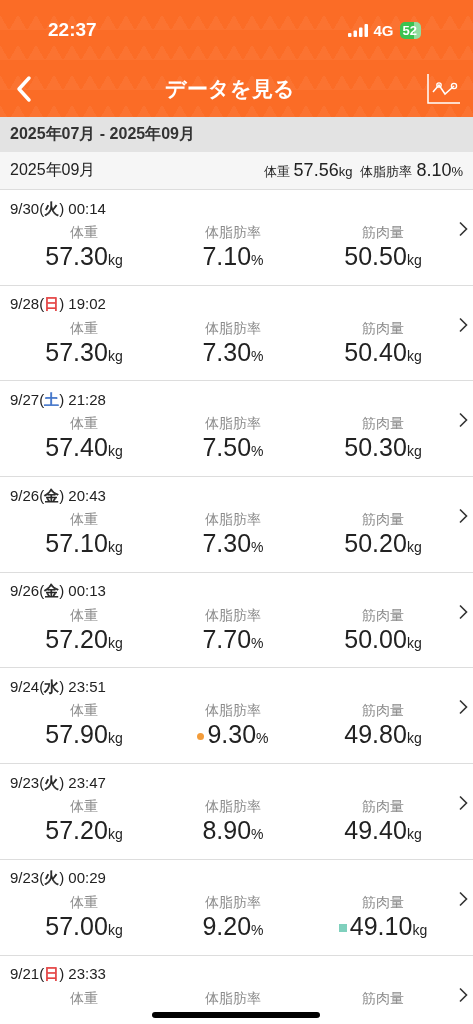  I want to click on record-row: 9/26(金) 20:43 体重 57.10kg 体脂肪率 7.30% 筋肉量 50.20kg, so click(236, 525).